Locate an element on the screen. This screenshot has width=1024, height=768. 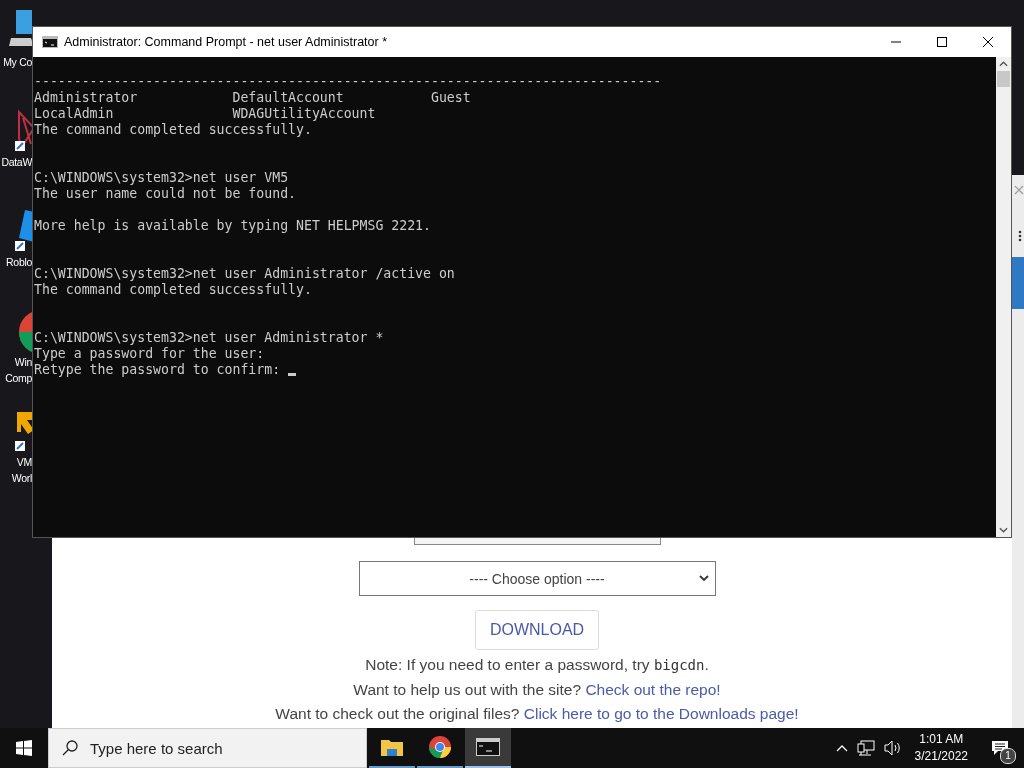
clock-time: 1:01 AM is located at coordinates (941, 739).